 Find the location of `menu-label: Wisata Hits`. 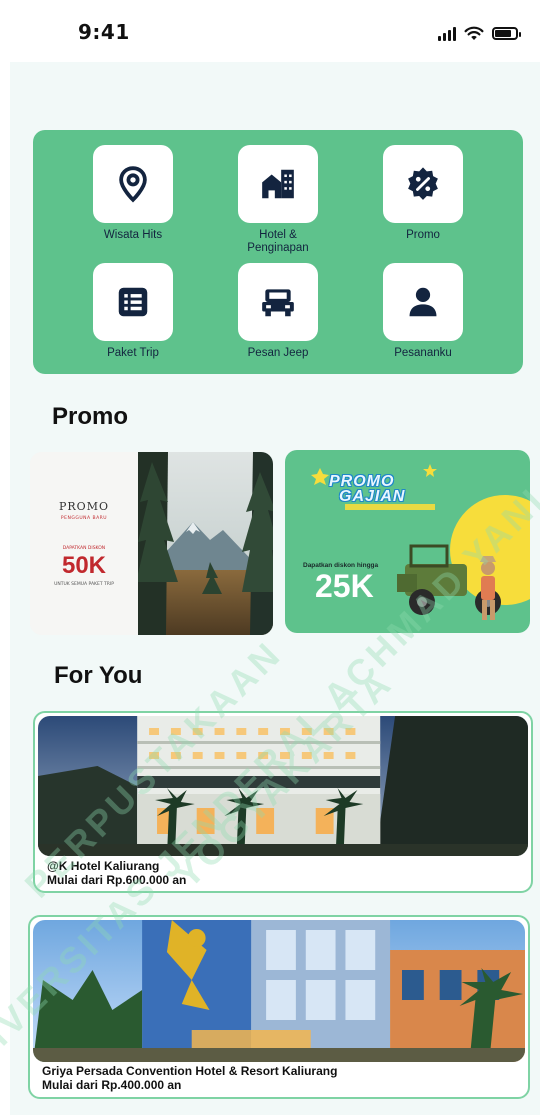

menu-label: Wisata Hits is located at coordinates (133, 235).